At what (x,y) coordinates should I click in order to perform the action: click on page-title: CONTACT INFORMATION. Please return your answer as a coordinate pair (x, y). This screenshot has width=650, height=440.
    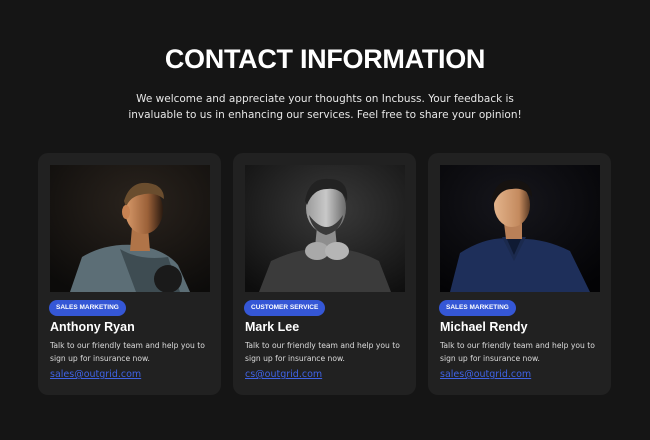
    Looking at the image, I should click on (325, 59).